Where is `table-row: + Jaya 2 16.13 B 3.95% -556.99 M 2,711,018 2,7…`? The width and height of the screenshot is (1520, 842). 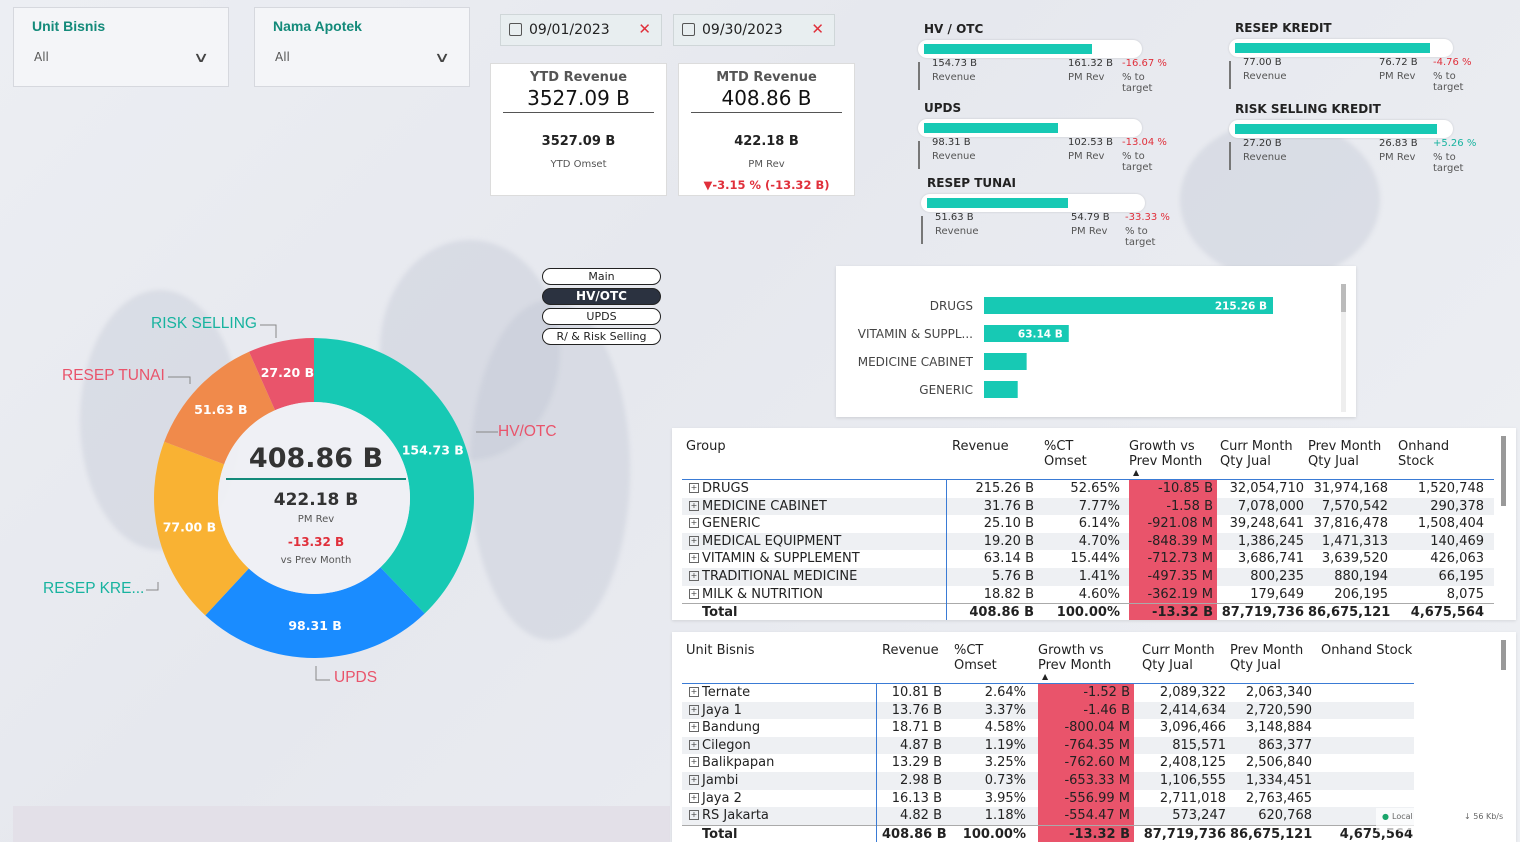 table-row: + Jaya 2 16.13 B 3.95% -556.99 M 2,711,018 2,7… is located at coordinates (1048, 798).